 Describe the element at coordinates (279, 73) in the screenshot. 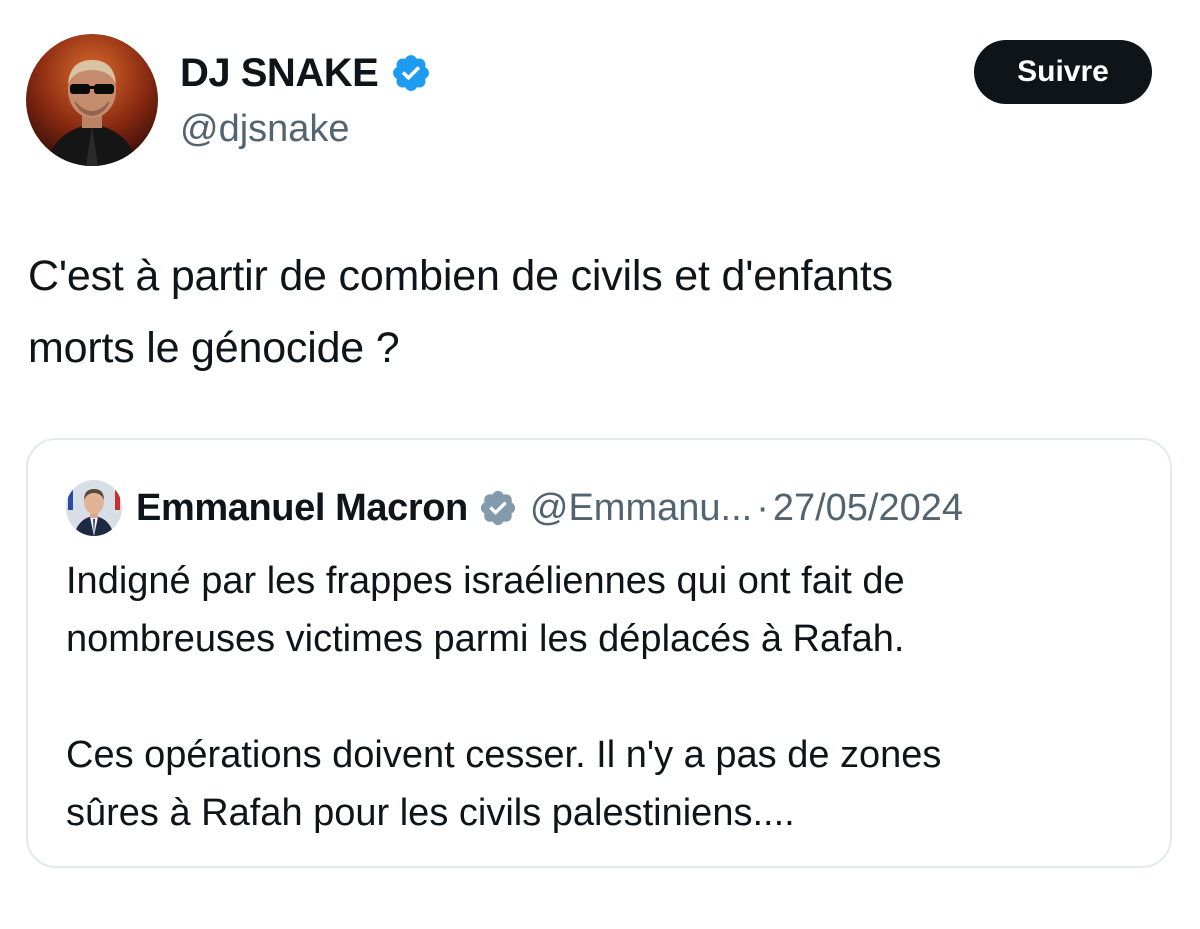

I see `author-display-name: DJ SNAKE` at that location.